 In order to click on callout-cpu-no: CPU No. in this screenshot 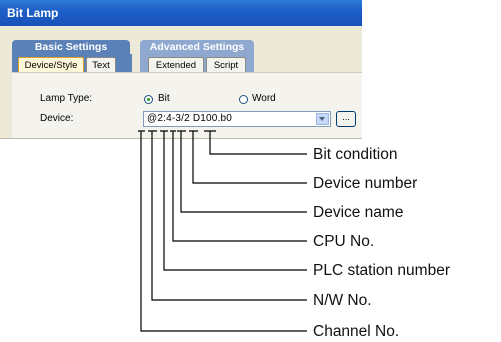, I will do `click(344, 241)`.